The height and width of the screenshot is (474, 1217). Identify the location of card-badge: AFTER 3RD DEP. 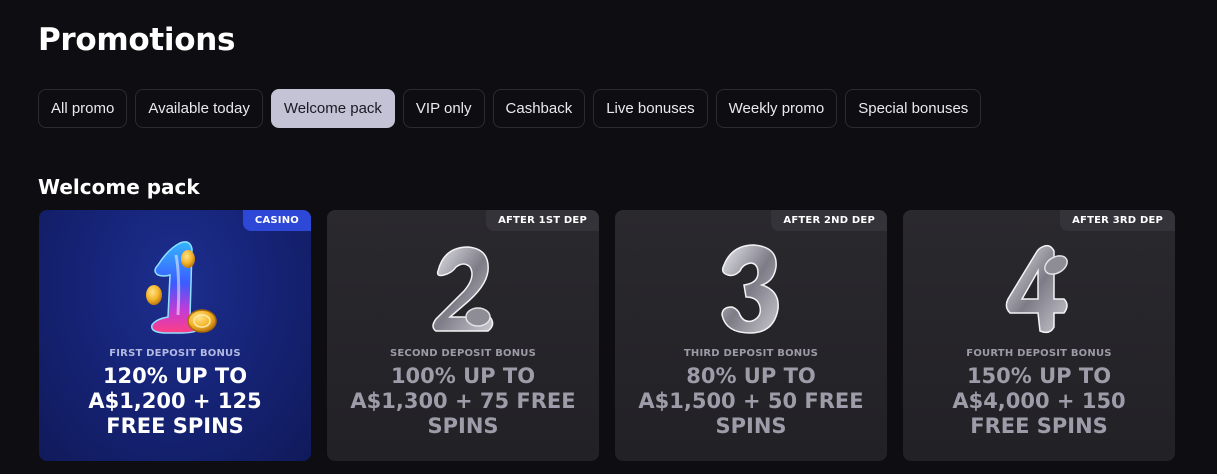
(1117, 220).